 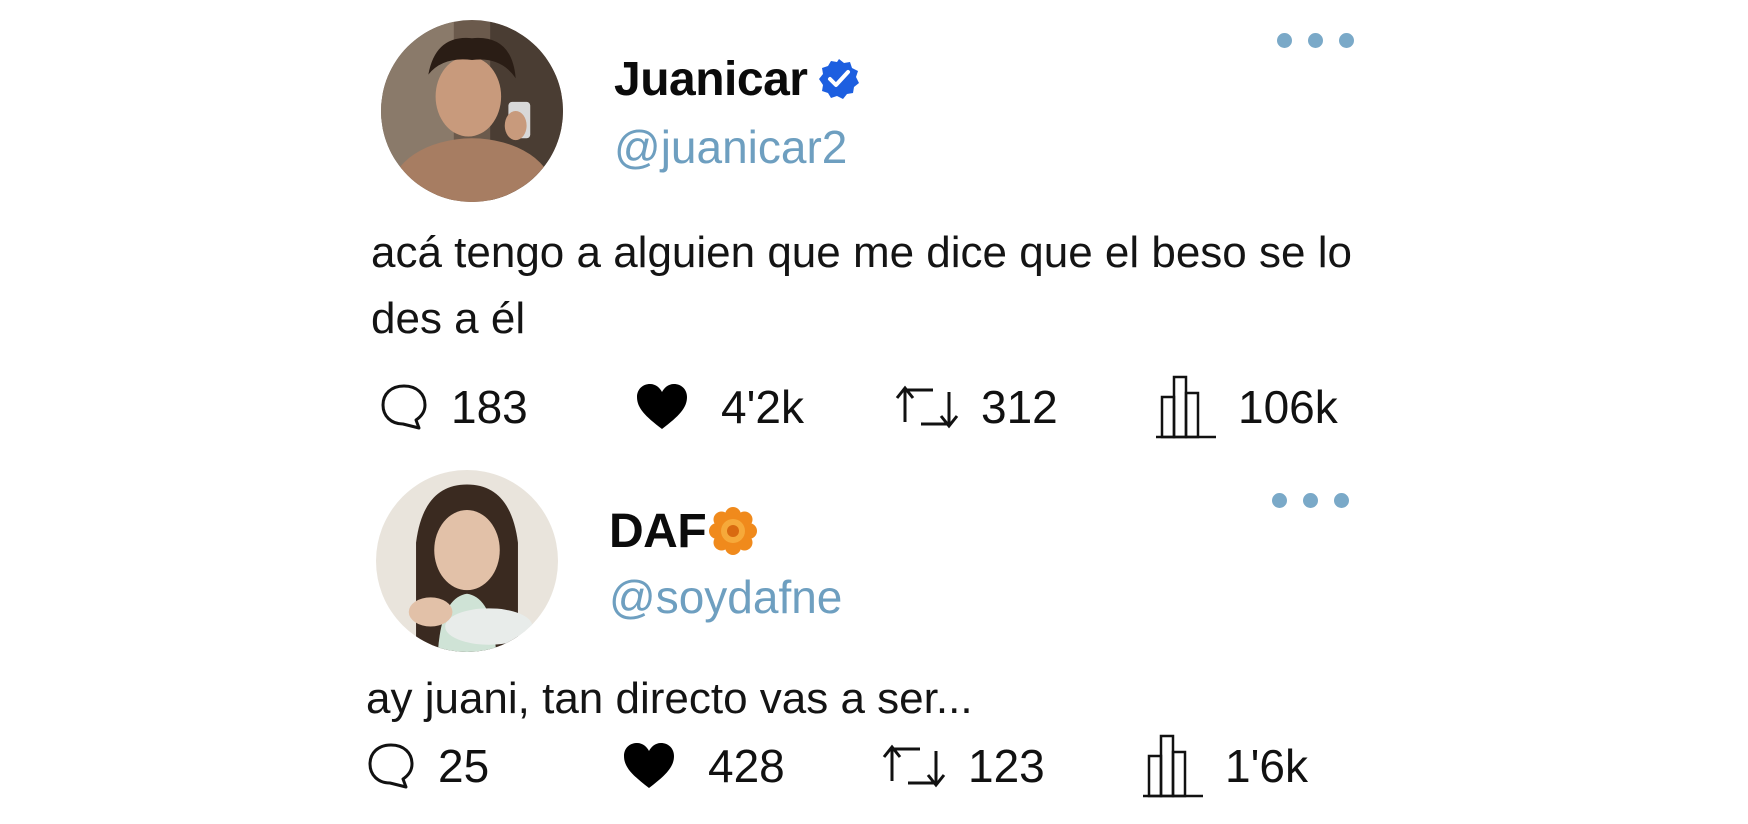 What do you see at coordinates (1006, 766) in the screenshot?
I see `retweet-count: 123` at bounding box center [1006, 766].